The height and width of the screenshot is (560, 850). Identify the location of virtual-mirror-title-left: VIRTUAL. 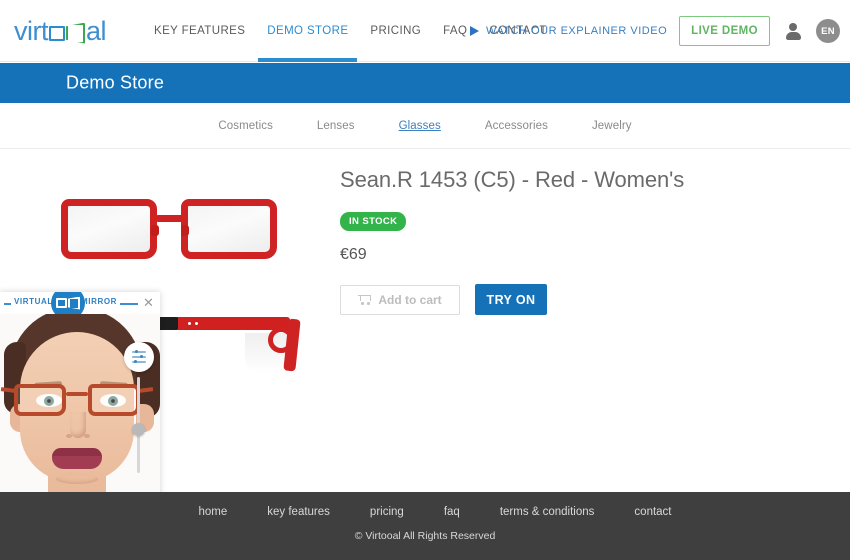
(33, 301).